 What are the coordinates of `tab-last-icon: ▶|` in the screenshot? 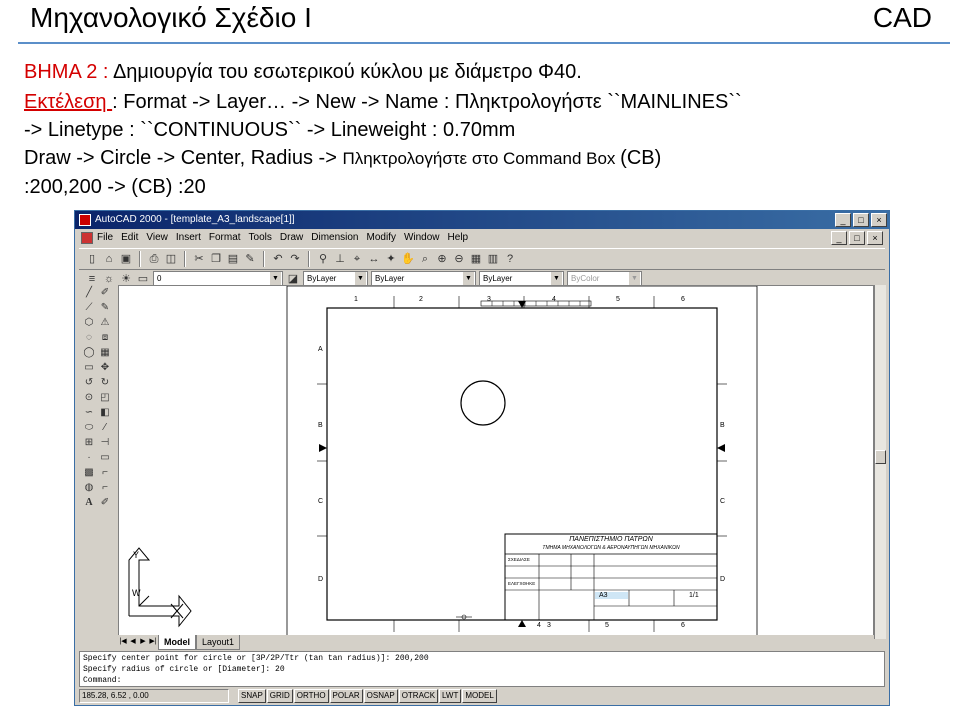 It's located at (153, 642).